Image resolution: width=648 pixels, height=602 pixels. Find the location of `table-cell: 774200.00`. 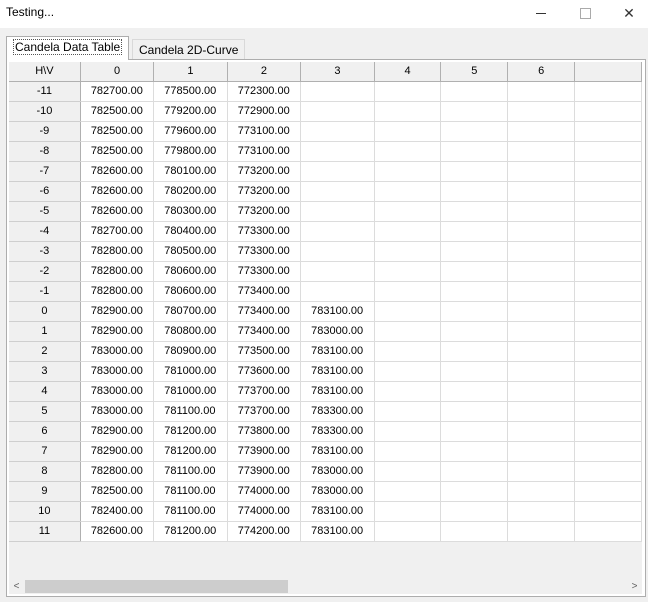

table-cell: 774200.00 is located at coordinates (264, 531).